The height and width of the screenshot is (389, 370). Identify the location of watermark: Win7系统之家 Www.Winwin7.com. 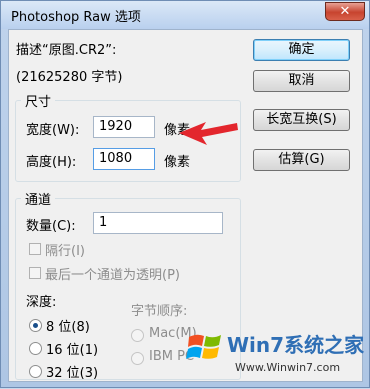
(272, 353).